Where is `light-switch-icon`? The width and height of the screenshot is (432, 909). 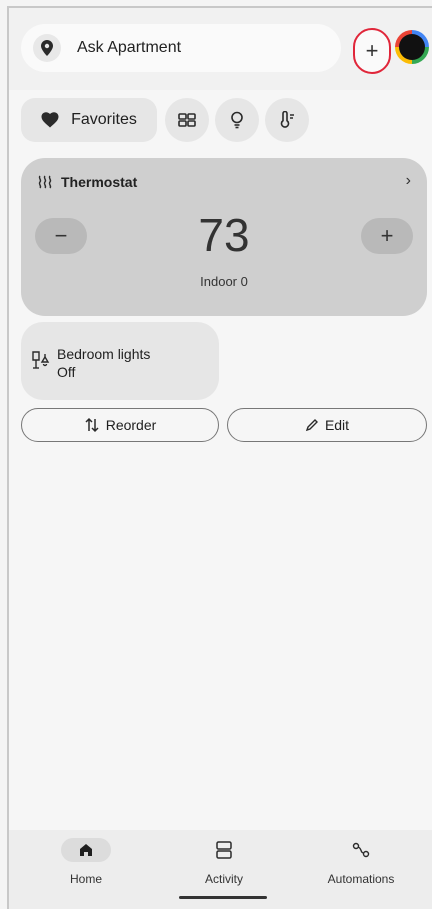
light-switch-icon is located at coordinates (41, 360).